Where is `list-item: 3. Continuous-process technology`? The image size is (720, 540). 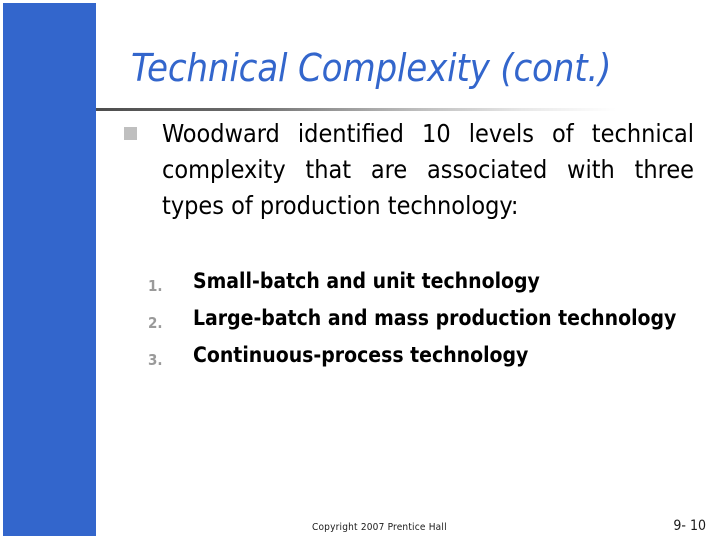
list-item: 3. Continuous-process technology is located at coordinates (418, 358).